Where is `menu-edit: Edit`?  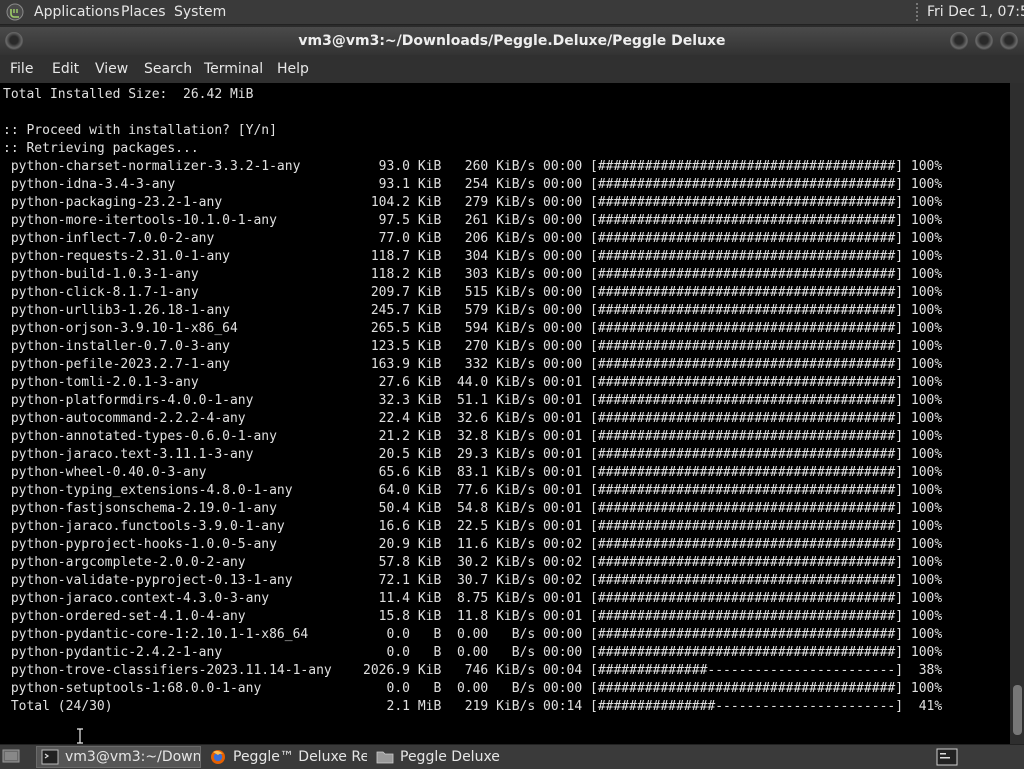
menu-edit: Edit is located at coordinates (65, 69).